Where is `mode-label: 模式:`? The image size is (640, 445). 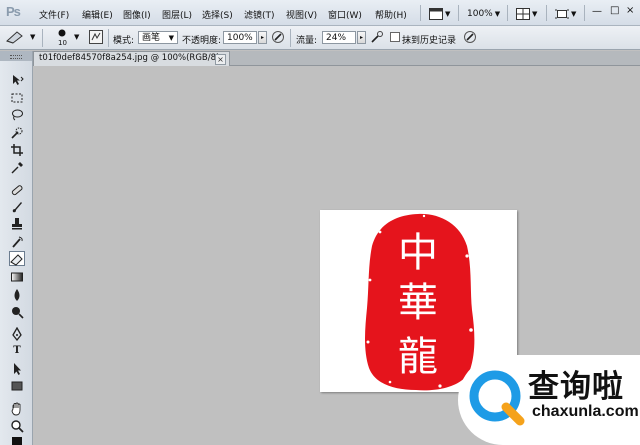
mode-label: 模式: is located at coordinates (124, 41).